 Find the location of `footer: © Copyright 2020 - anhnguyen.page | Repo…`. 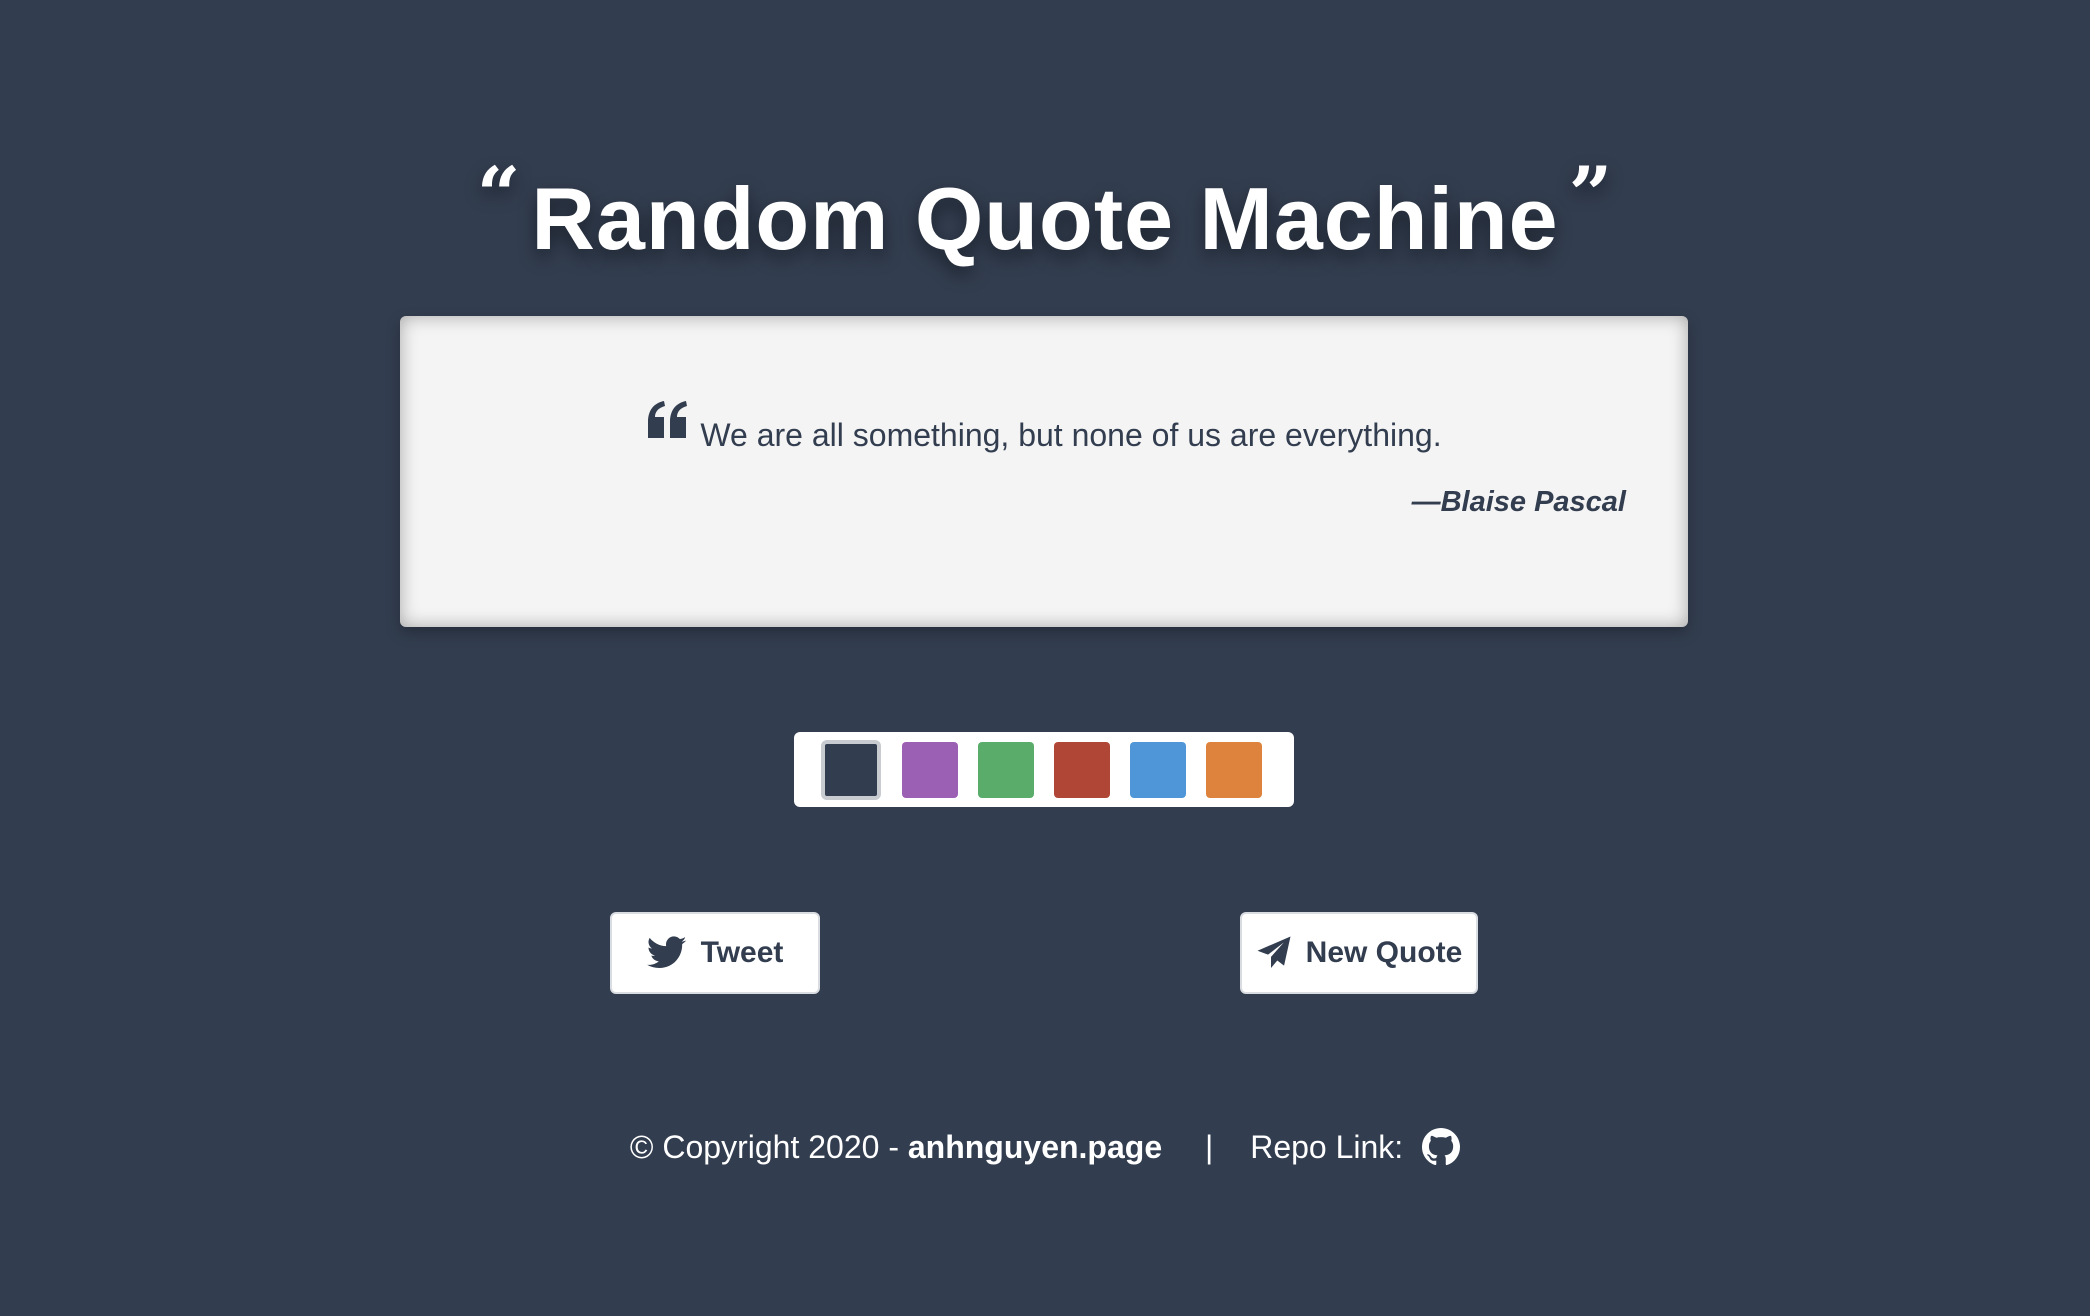

footer: © Copyright 2020 - anhnguyen.page | Repo… is located at coordinates (1045, 1147).